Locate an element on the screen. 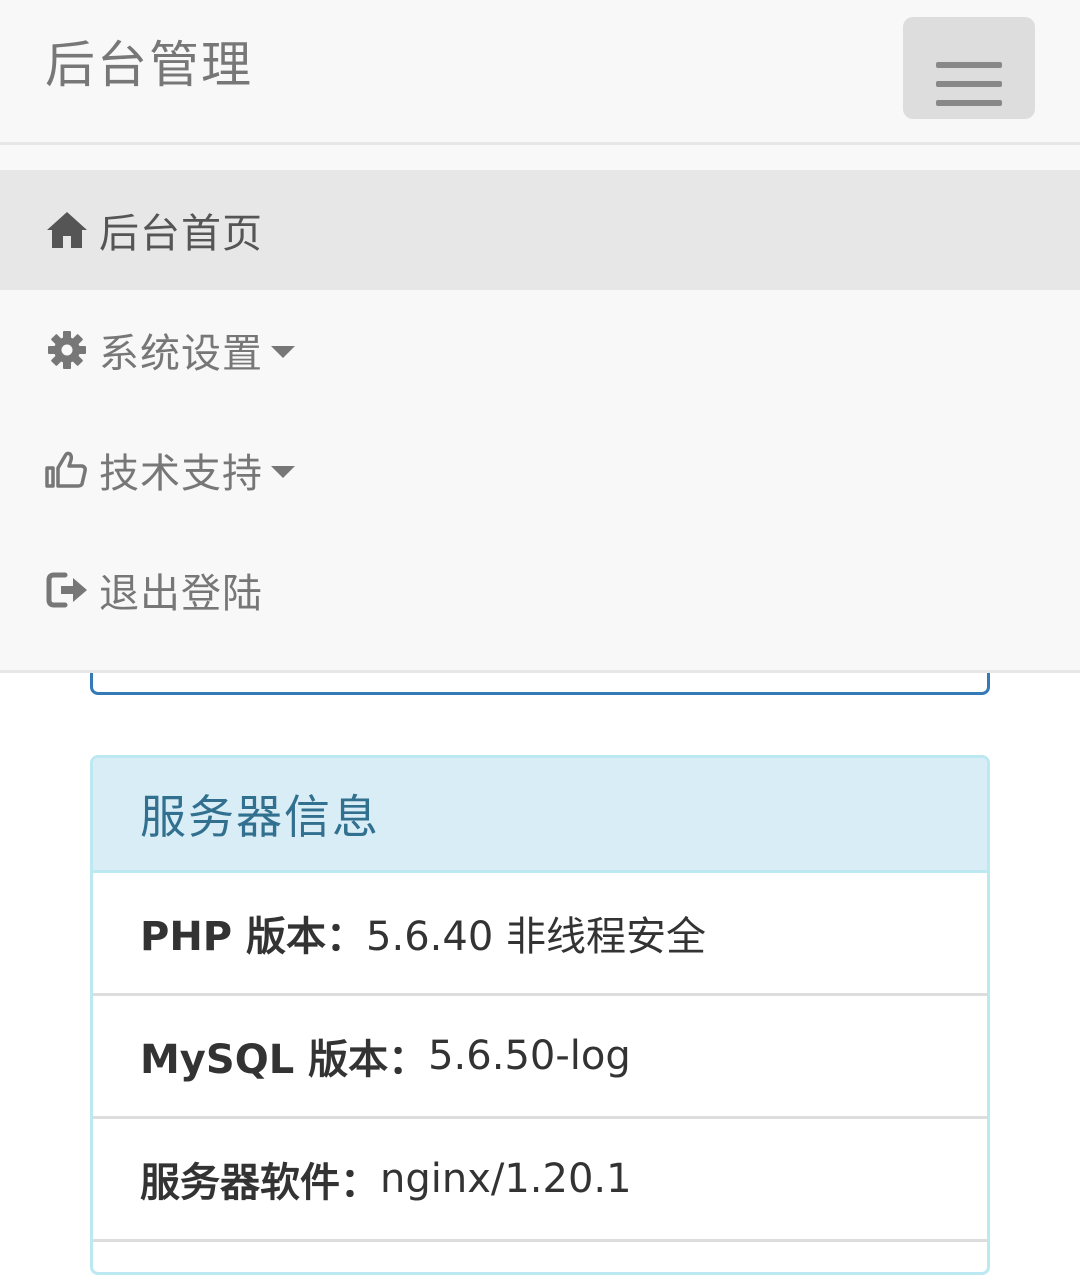  navbar: 后台管理 is located at coordinates (540, 72).